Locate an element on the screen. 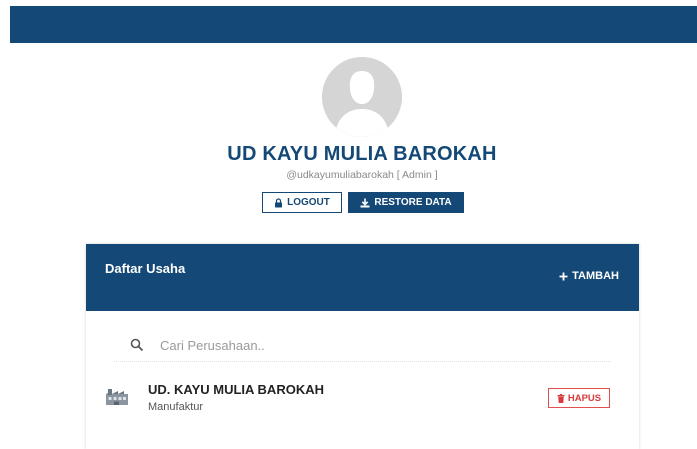 This screenshot has height=449, width=697. username-label: @udkayumuliabarokah [ Admin ] is located at coordinates (362, 175).